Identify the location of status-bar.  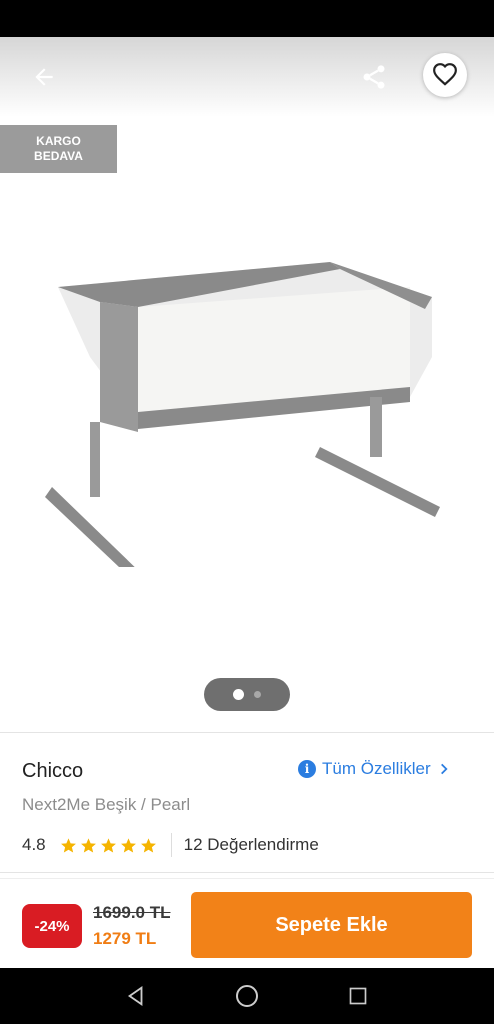
(247, 18).